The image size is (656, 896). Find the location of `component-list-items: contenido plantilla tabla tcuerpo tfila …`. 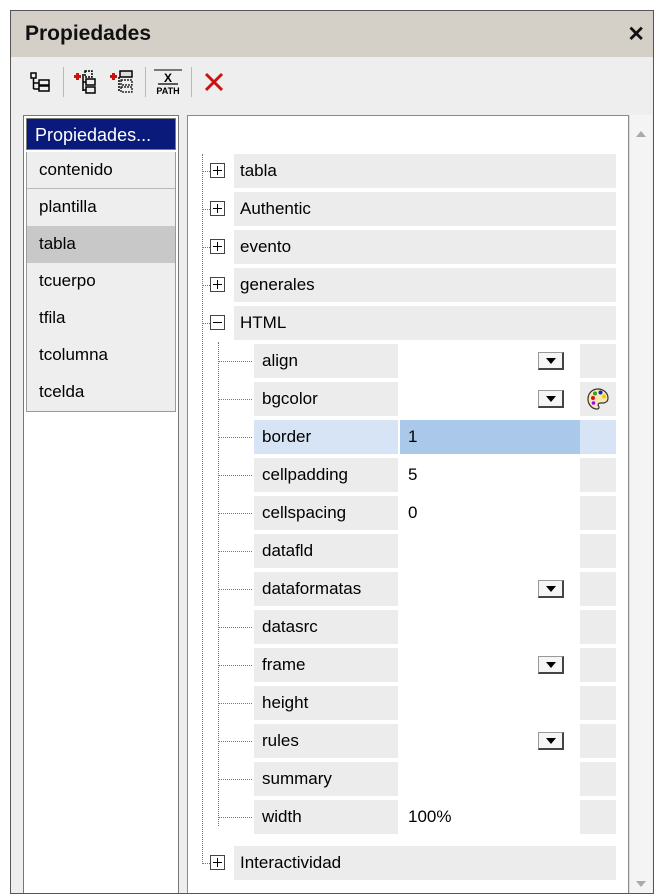

component-list-items: contenido plantilla tabla tcuerpo tfila … is located at coordinates (101, 282).